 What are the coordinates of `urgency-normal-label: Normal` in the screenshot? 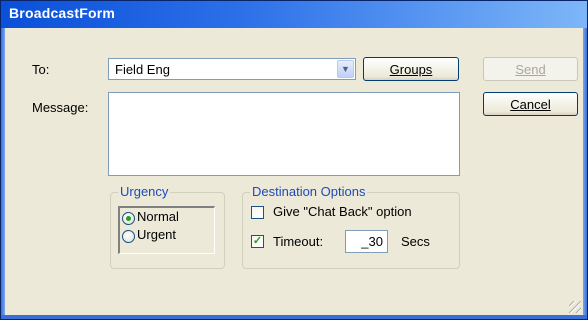 It's located at (158, 216).